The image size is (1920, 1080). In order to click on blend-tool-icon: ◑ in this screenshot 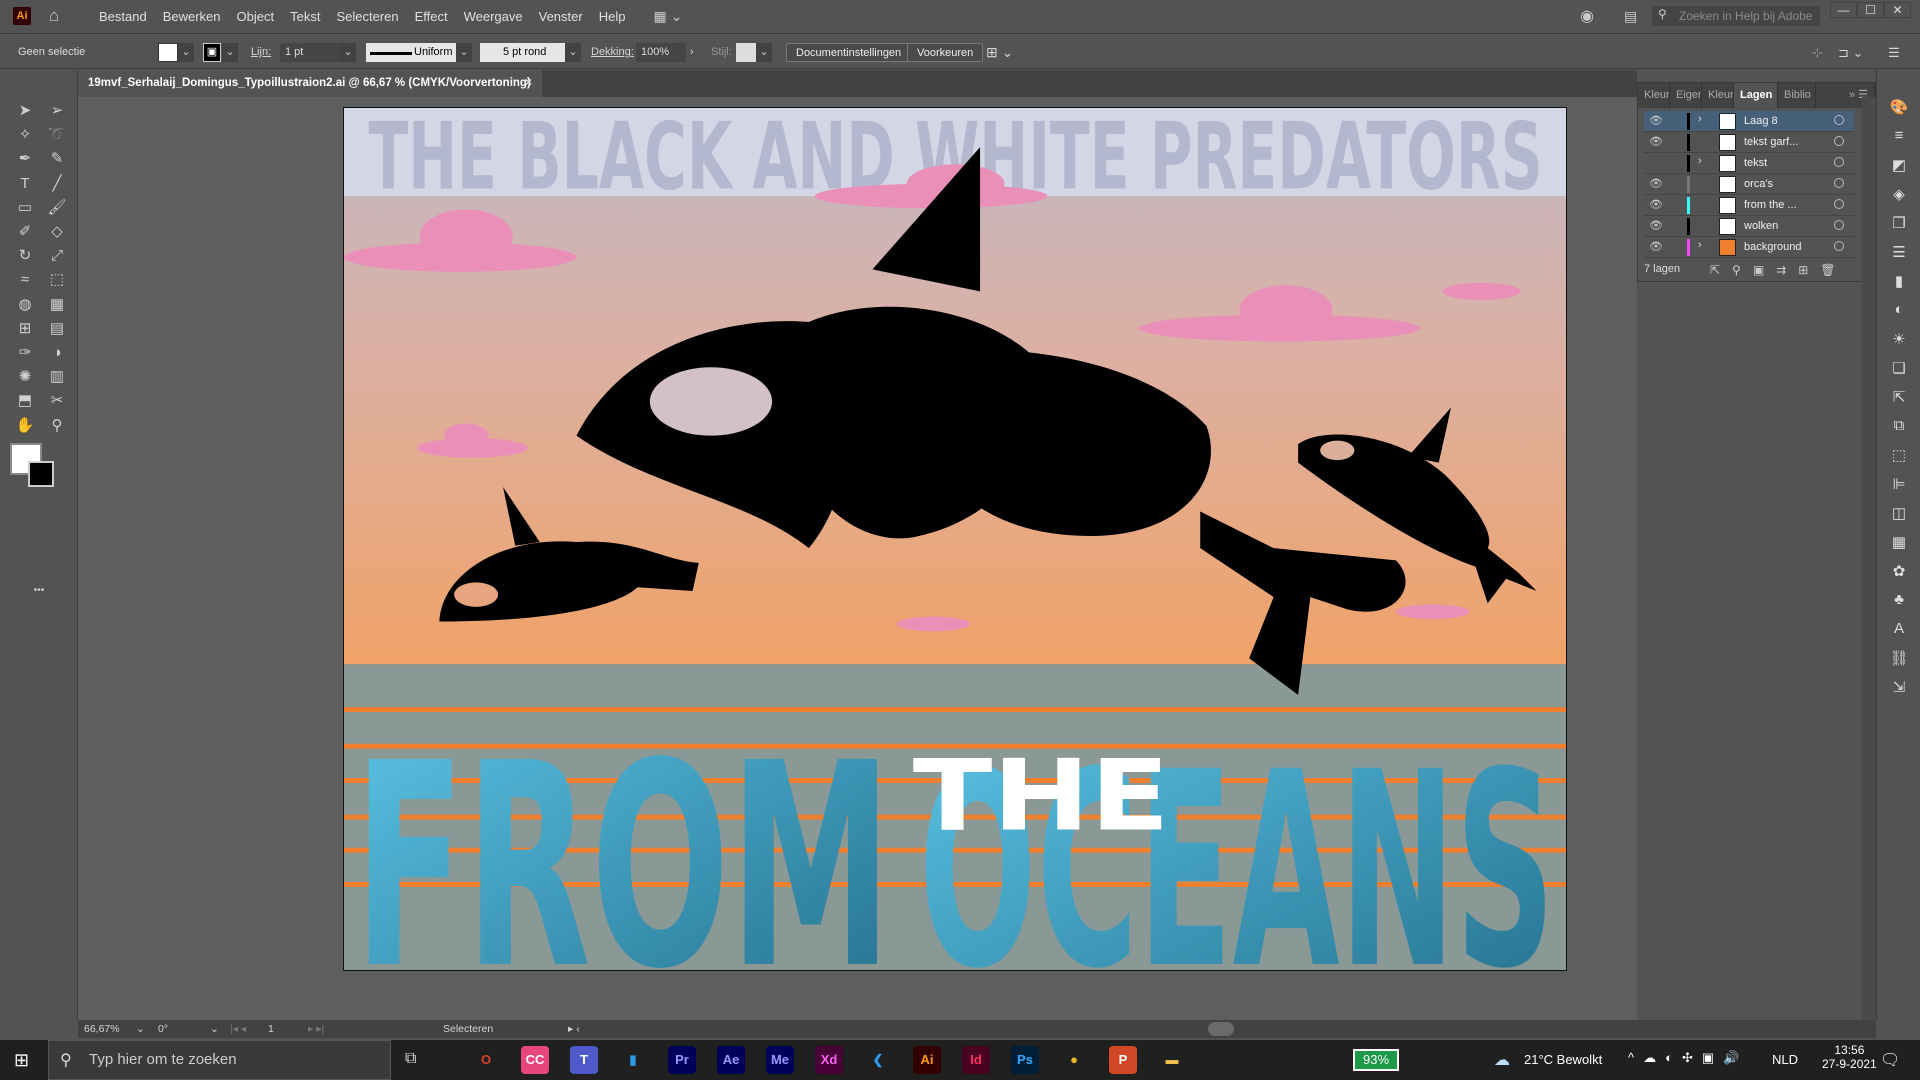, I will do `click(57, 353)`.